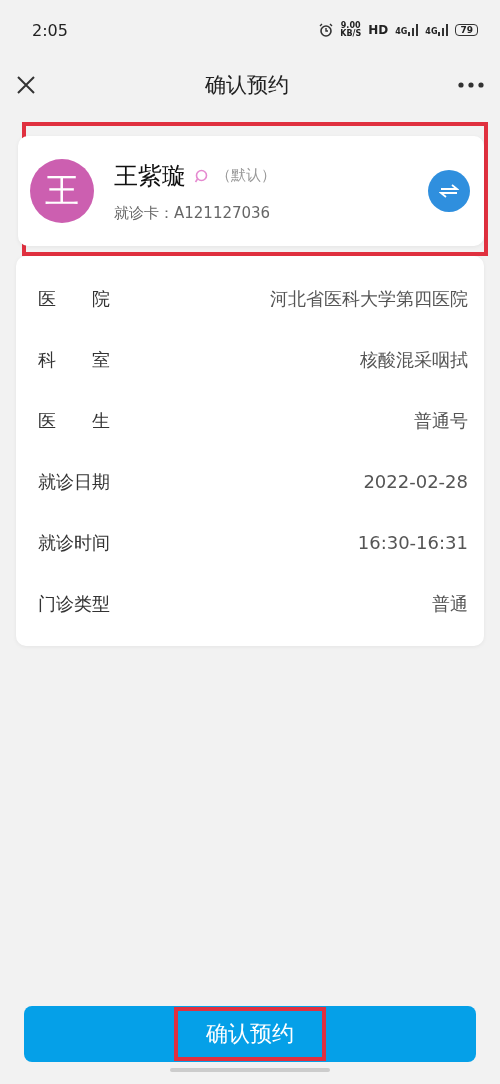 Image resolution: width=500 pixels, height=1084 pixels. Describe the element at coordinates (415, 481) in the screenshot. I see `detail-value: 2022-02-28` at that location.